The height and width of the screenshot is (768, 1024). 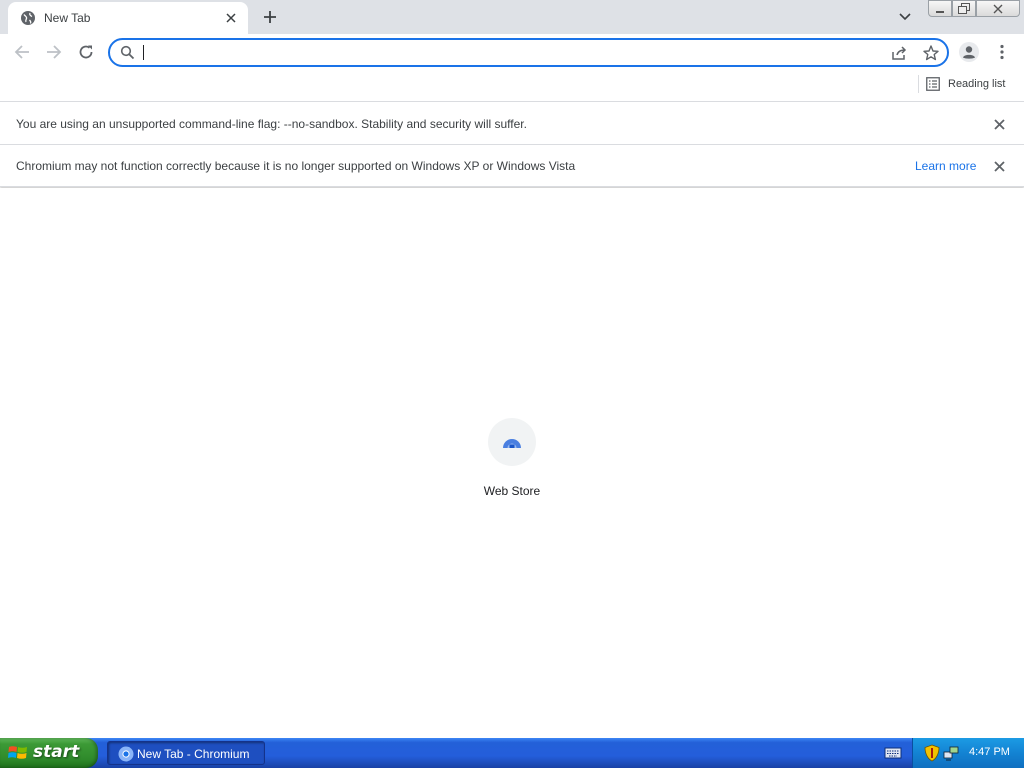 I want to click on windows-flag-icon, so click(x=17, y=752).